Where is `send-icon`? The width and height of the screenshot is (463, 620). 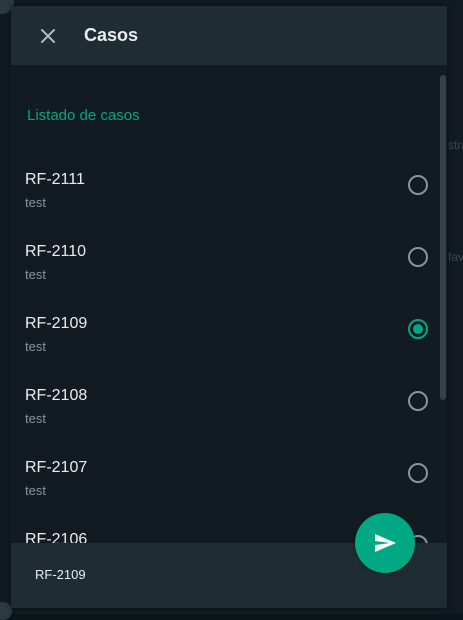
send-icon is located at coordinates (385, 543).